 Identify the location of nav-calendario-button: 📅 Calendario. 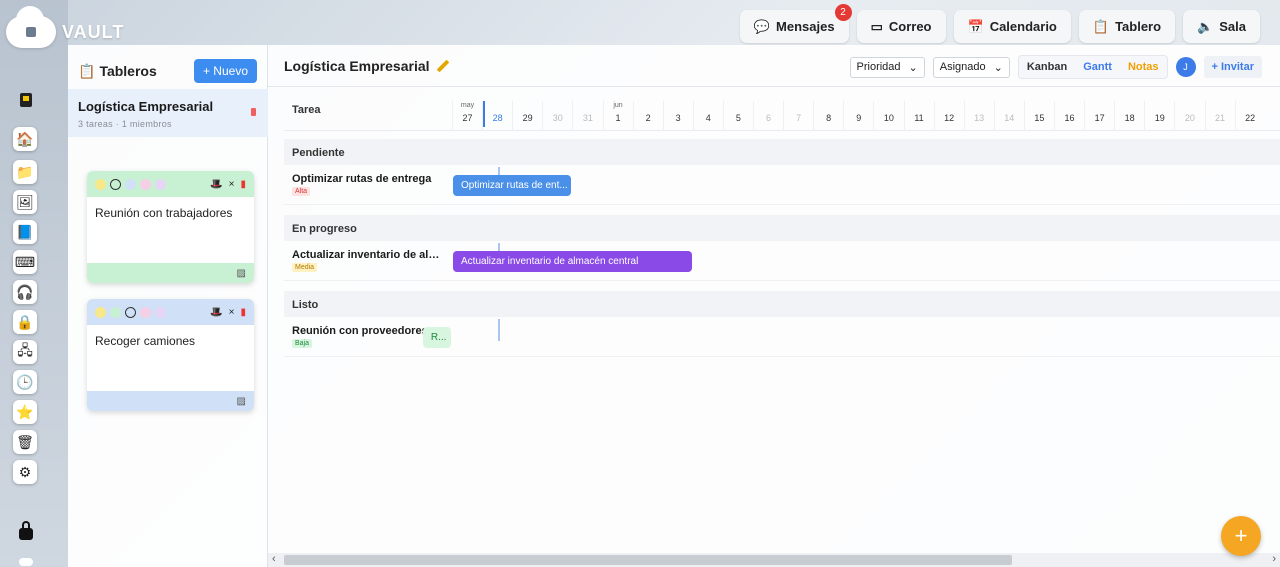
(1012, 26).